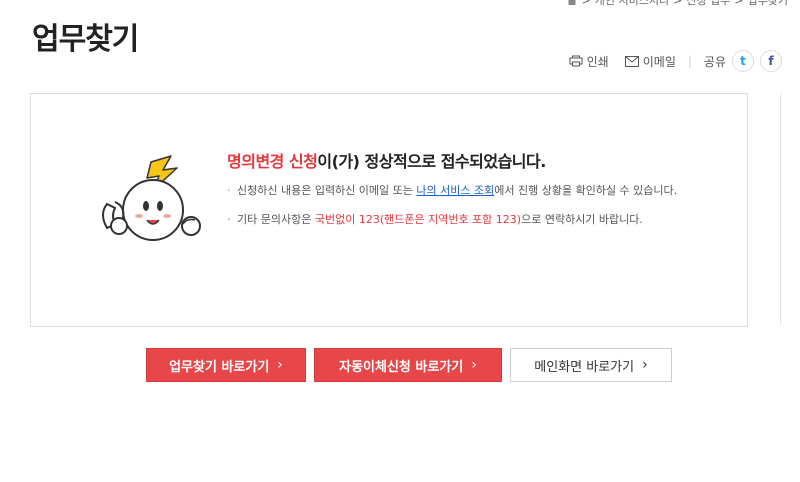  I want to click on action-buttons: 업무찾기 바로가기 › 자동이체신청 바로가기 › 메인화면 바로가기 ›, so click(409, 365).